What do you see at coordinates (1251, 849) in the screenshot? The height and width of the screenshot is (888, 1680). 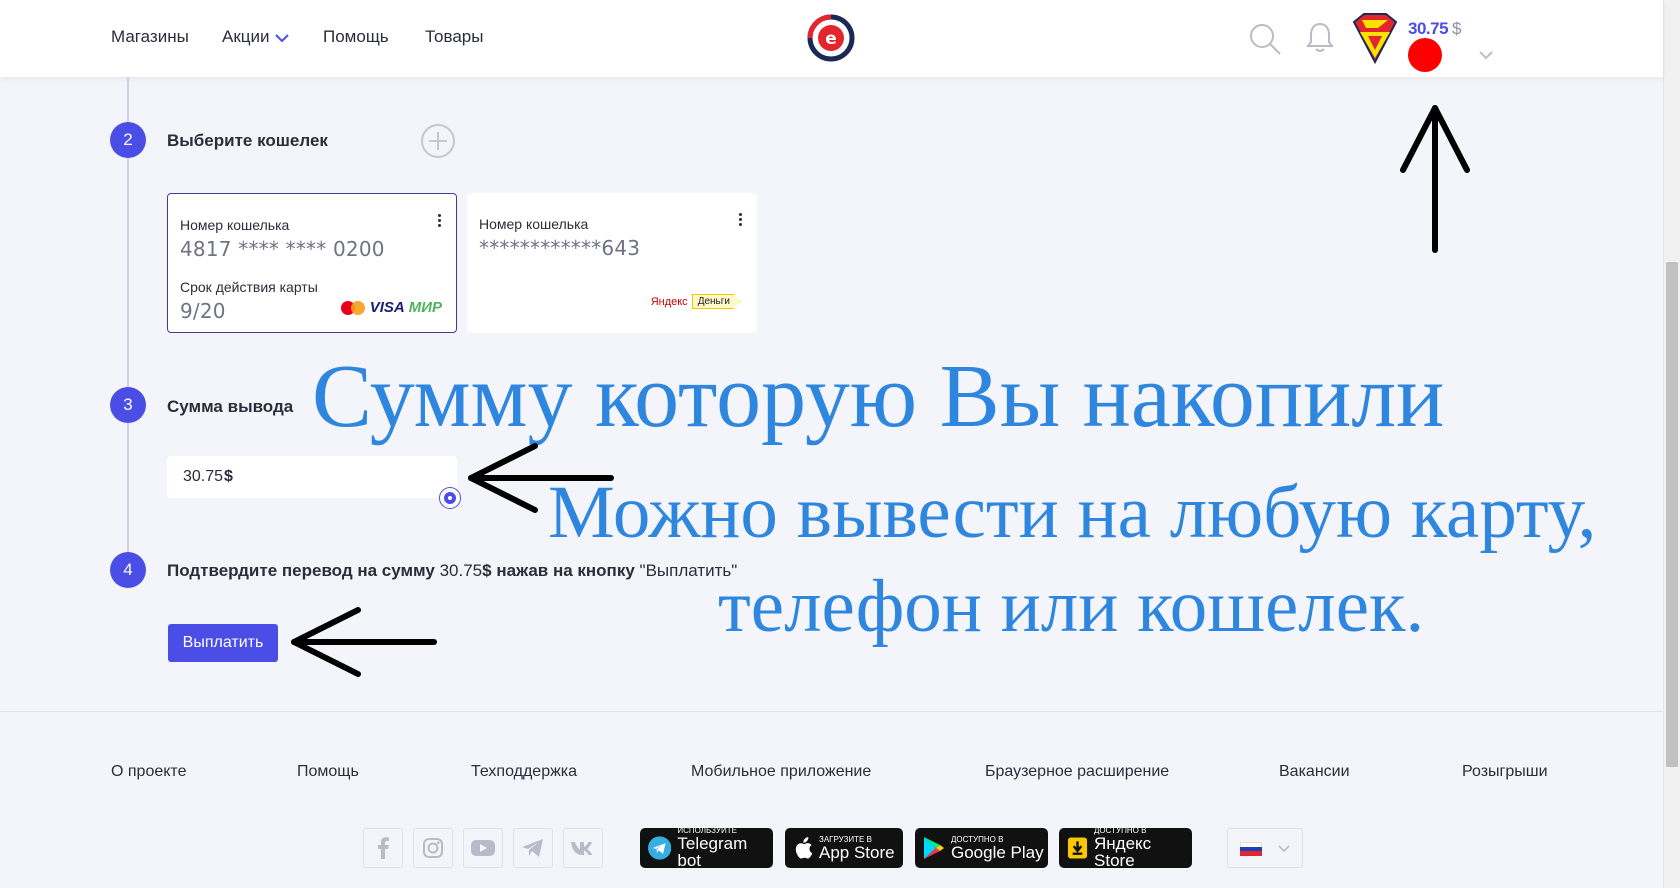 I see `russian-flag-icon` at bounding box center [1251, 849].